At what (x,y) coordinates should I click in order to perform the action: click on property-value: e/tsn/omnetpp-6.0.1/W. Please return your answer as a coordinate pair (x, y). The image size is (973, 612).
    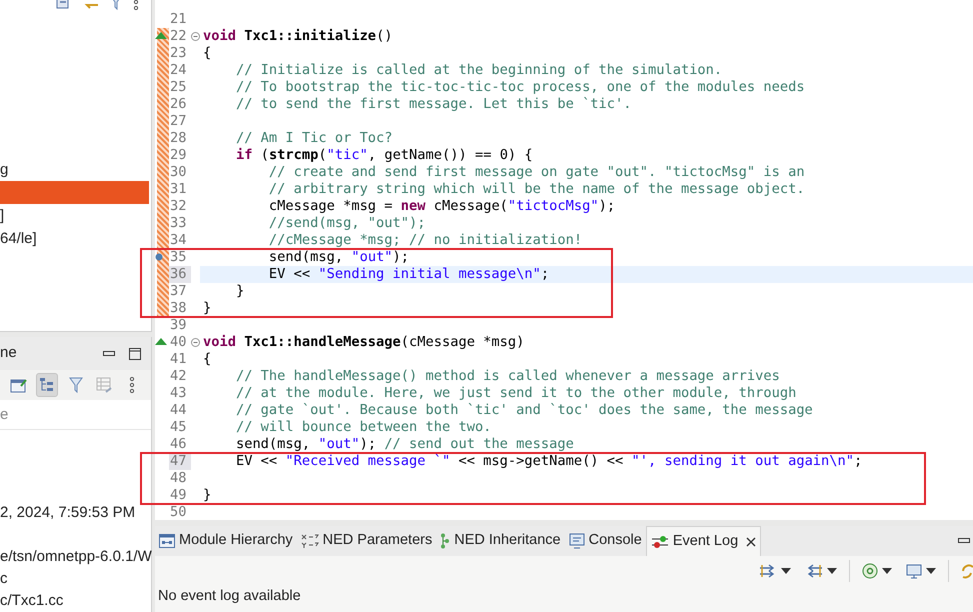
    Looking at the image, I should click on (75, 557).